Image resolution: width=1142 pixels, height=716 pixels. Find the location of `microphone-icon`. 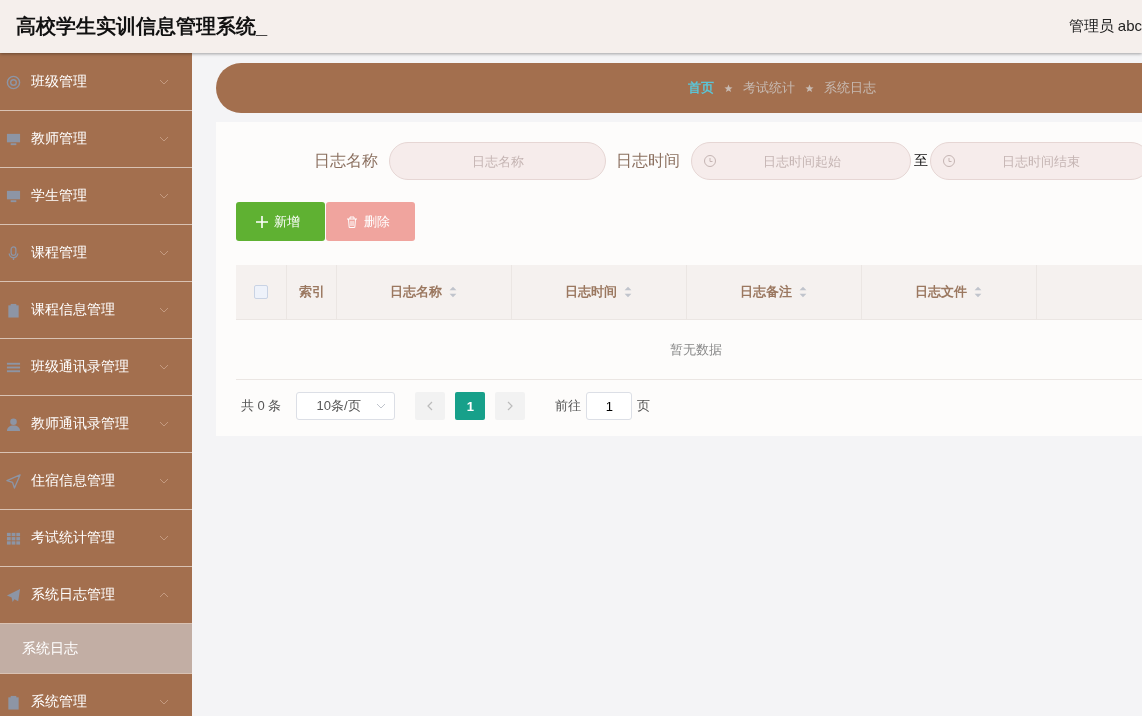

microphone-icon is located at coordinates (13, 253).